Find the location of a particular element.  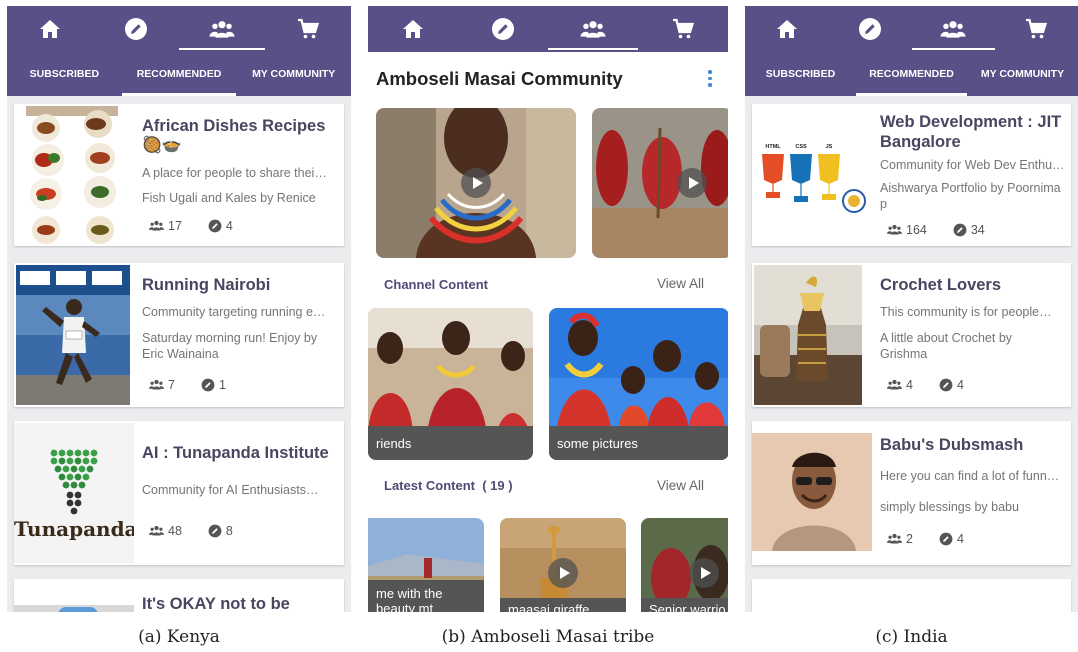

community-title: Web Development : JIT Bangalore is located at coordinates (971, 132).